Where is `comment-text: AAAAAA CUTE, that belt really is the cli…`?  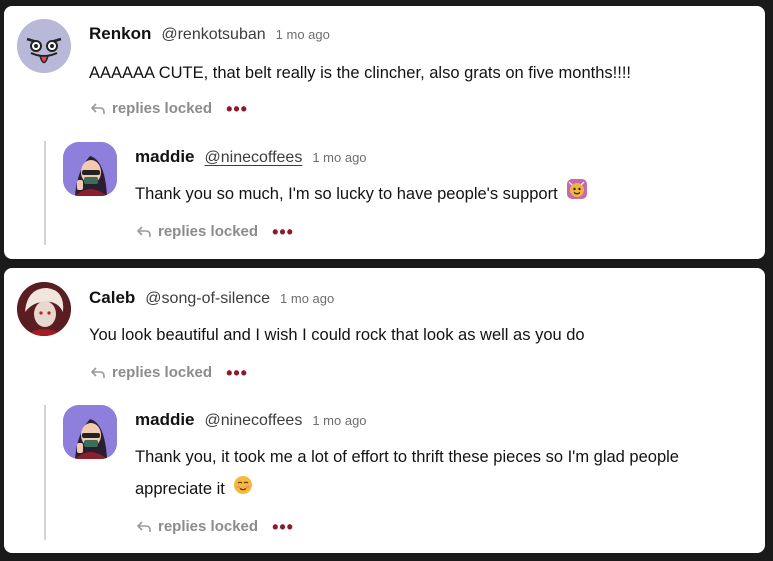 comment-text: AAAAAA CUTE, that belt really is the cli… is located at coordinates (360, 73).